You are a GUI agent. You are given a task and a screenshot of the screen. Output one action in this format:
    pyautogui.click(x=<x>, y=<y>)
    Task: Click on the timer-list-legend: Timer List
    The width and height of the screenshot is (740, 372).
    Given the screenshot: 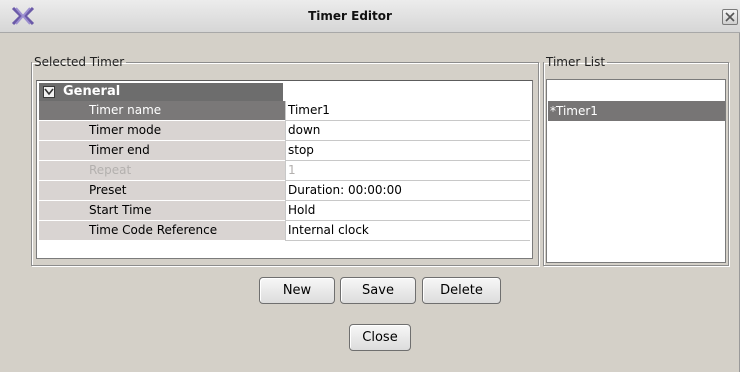 What is the action you would take?
    pyautogui.click(x=576, y=62)
    